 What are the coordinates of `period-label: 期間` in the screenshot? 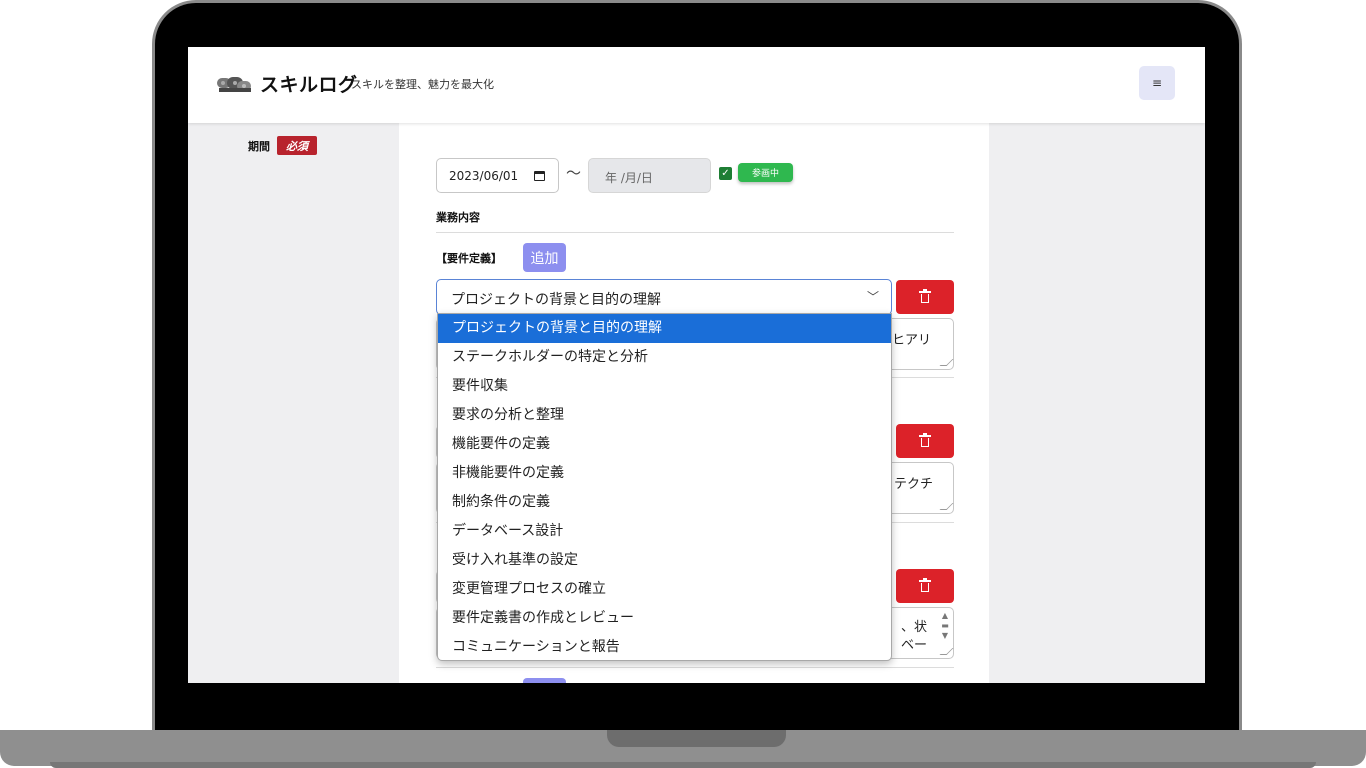 It's located at (259, 146).